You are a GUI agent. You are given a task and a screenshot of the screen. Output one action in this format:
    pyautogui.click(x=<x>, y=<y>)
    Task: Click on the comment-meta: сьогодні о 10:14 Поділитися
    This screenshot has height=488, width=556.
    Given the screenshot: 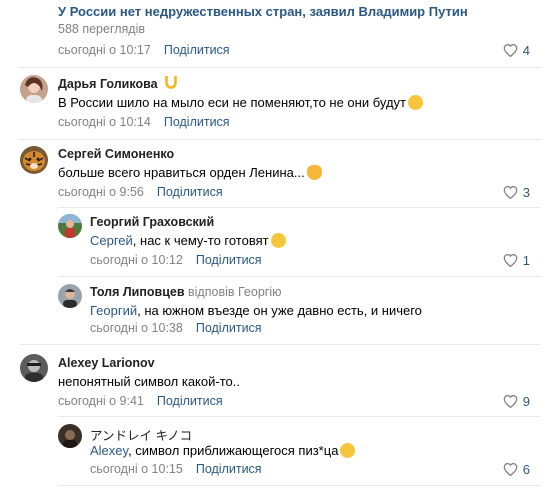 What is the action you would take?
    pyautogui.click(x=144, y=122)
    